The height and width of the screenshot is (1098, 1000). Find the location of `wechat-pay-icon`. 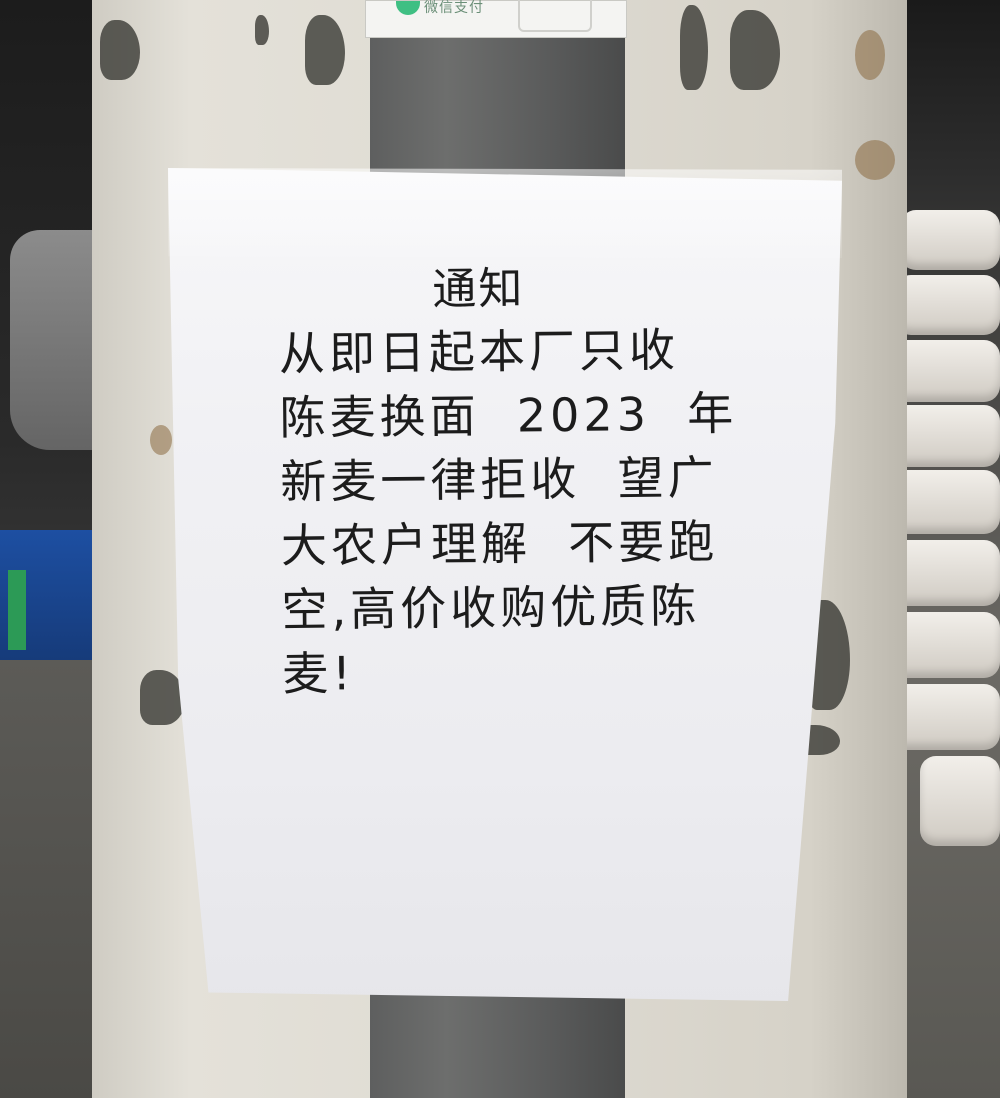

wechat-pay-icon is located at coordinates (408, 8).